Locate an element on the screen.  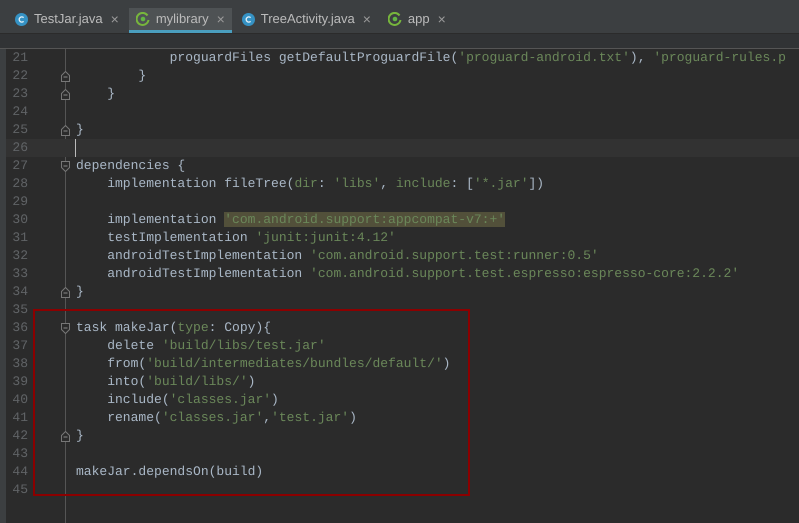
line-number: 36 is located at coordinates (19, 328).